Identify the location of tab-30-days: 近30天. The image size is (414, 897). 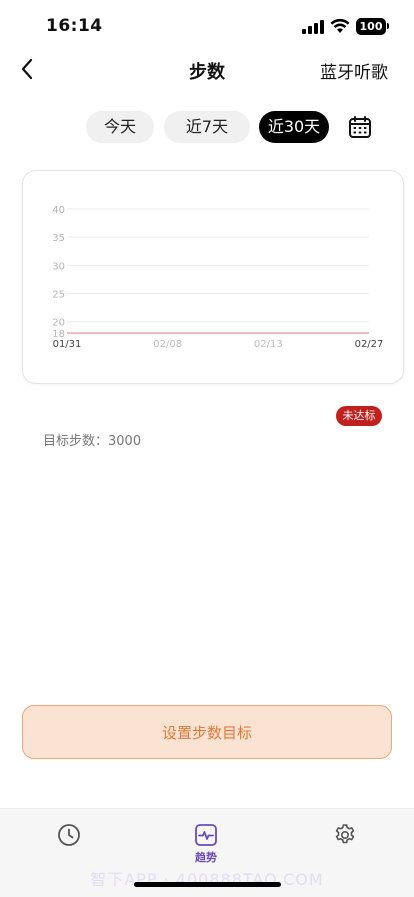
(294, 127).